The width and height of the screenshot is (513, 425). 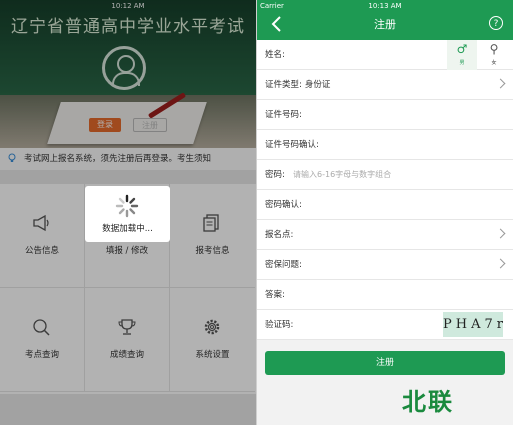 What do you see at coordinates (275, 175) in the screenshot?
I see `password-label: 密码:` at bounding box center [275, 175].